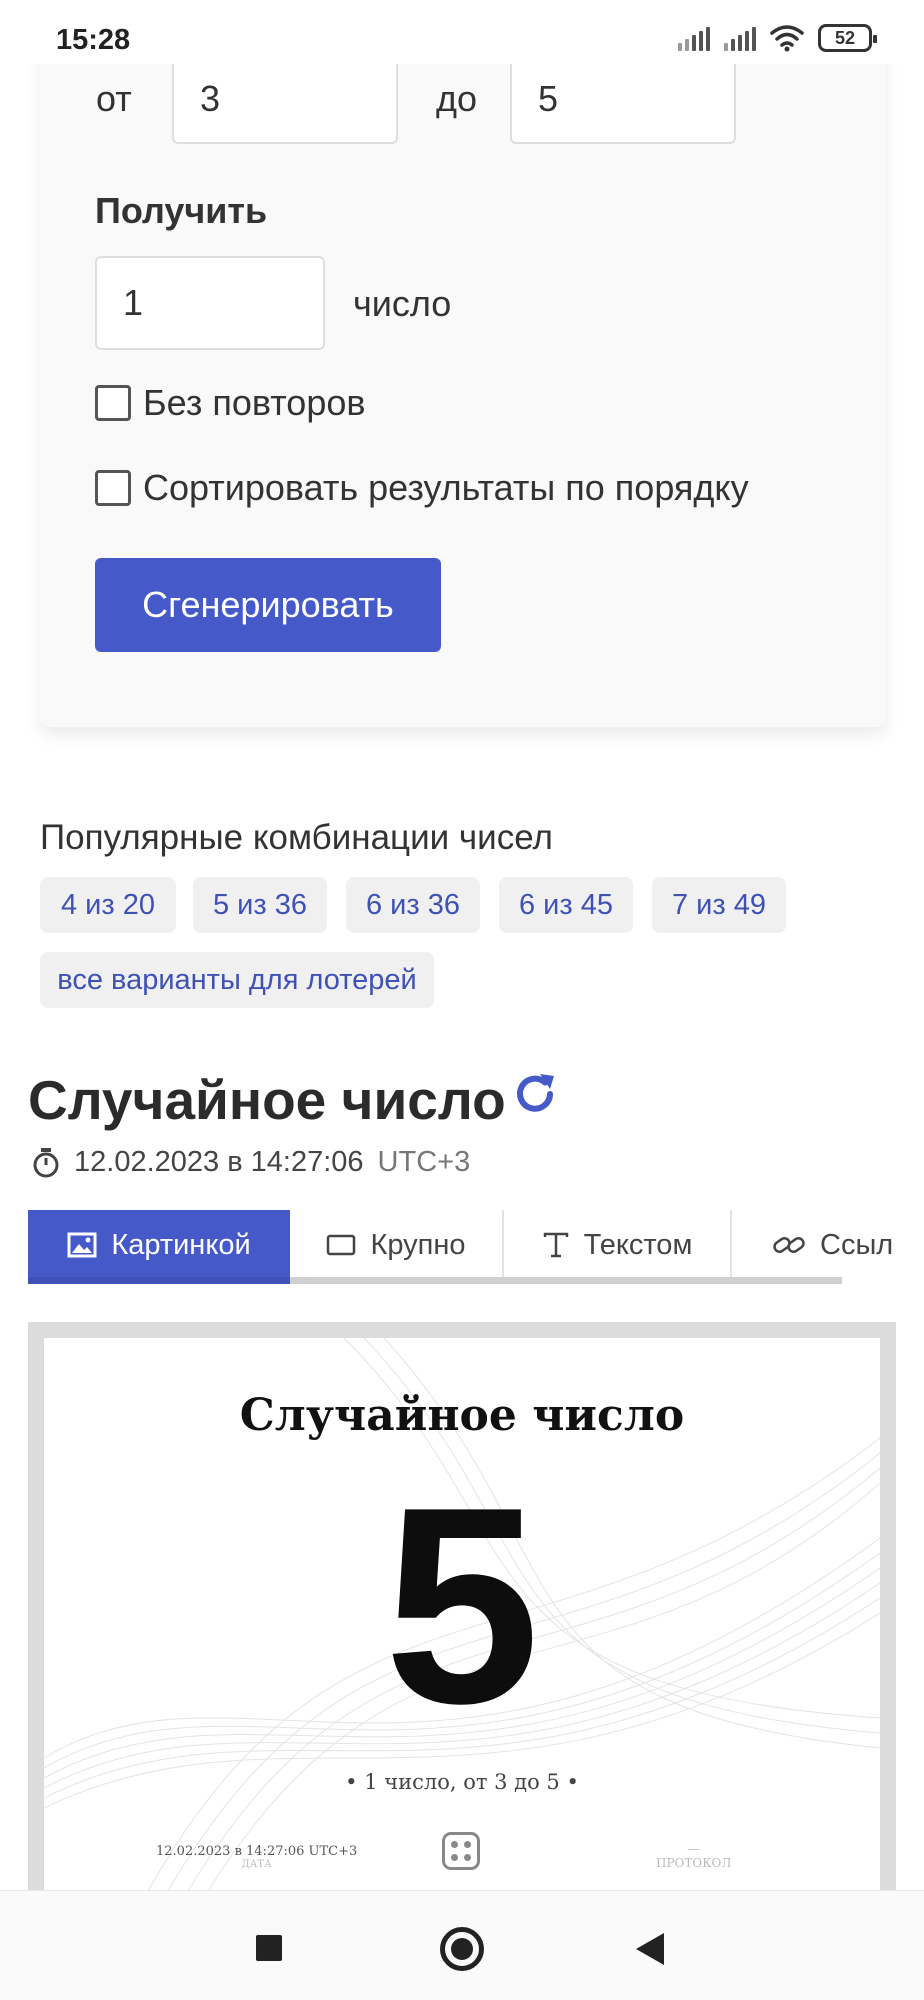  I want to click on no-repeats-checkbox, so click(113, 403).